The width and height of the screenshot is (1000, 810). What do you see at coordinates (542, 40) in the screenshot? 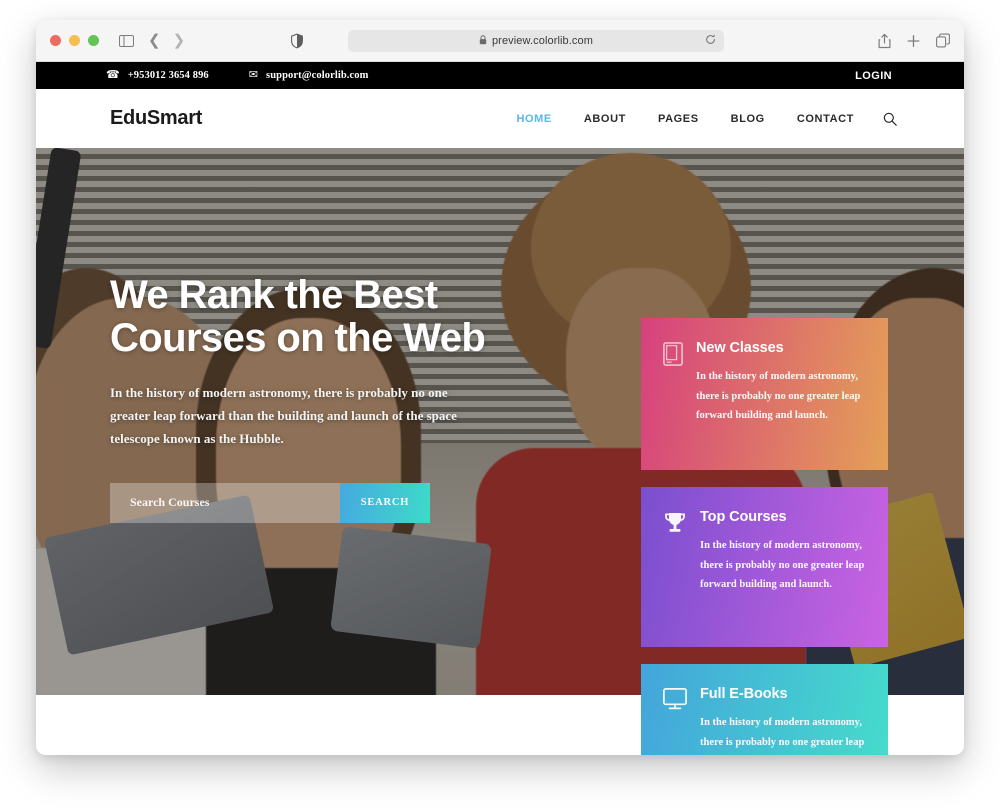
I see `url-text: preview.colorlib.com` at bounding box center [542, 40].